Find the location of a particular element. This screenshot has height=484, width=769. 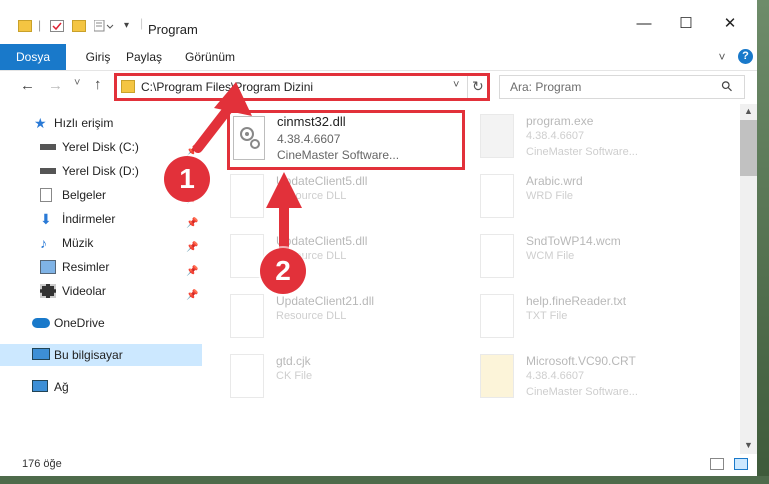

arrow-1-head is located at coordinates (233, 99).